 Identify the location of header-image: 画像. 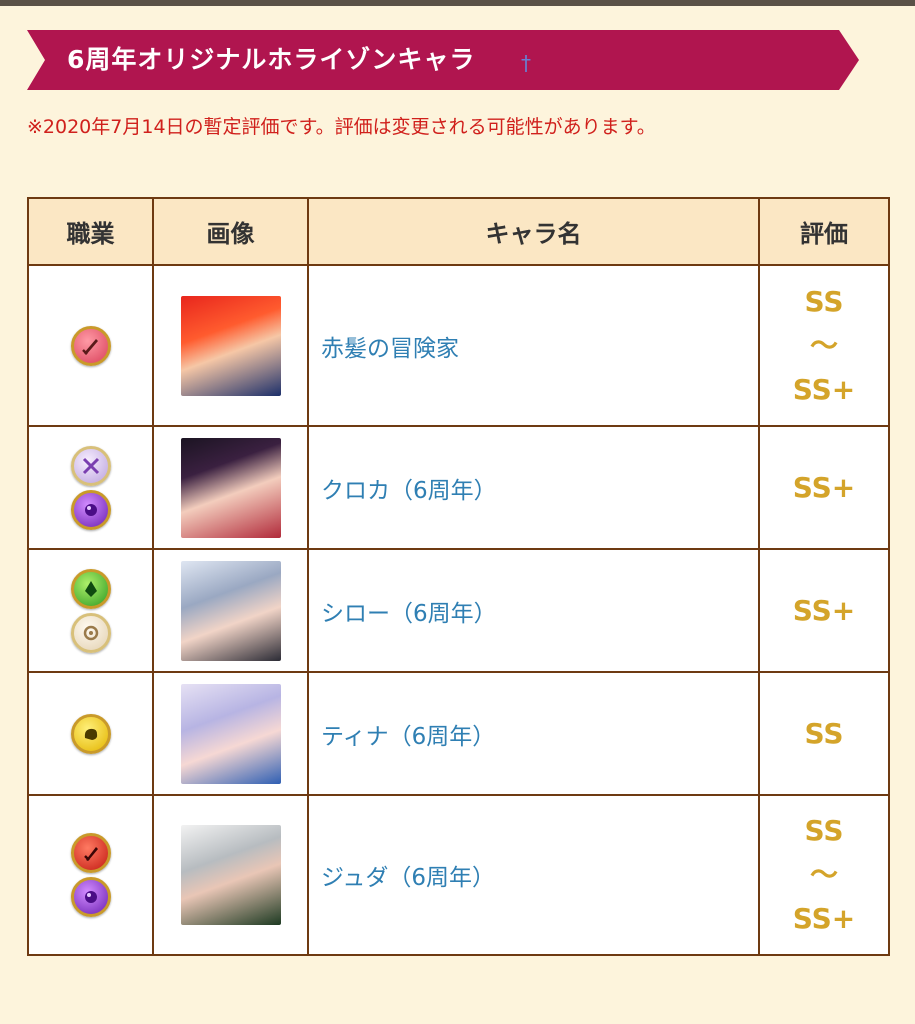
(230, 231).